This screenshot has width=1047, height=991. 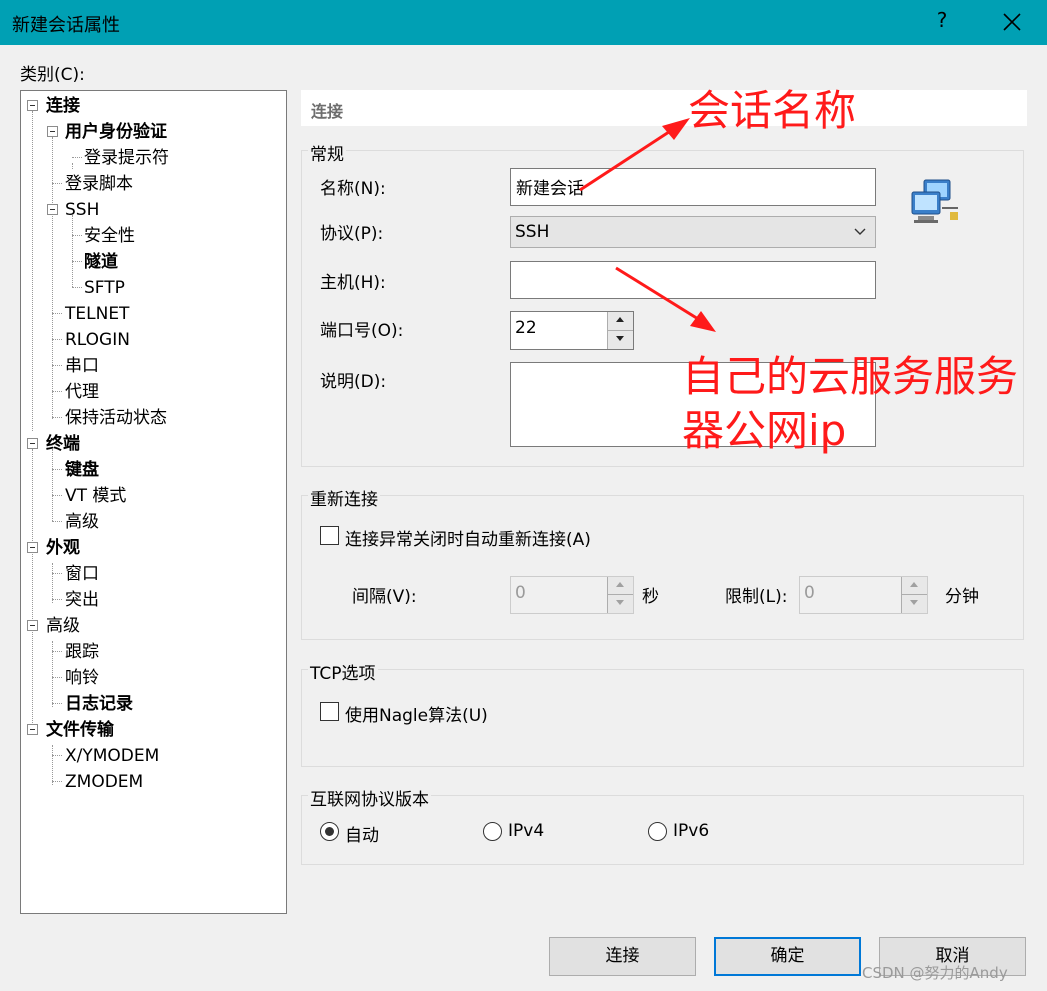 What do you see at coordinates (526, 328) in the screenshot?
I see `port-value: 22` at bounding box center [526, 328].